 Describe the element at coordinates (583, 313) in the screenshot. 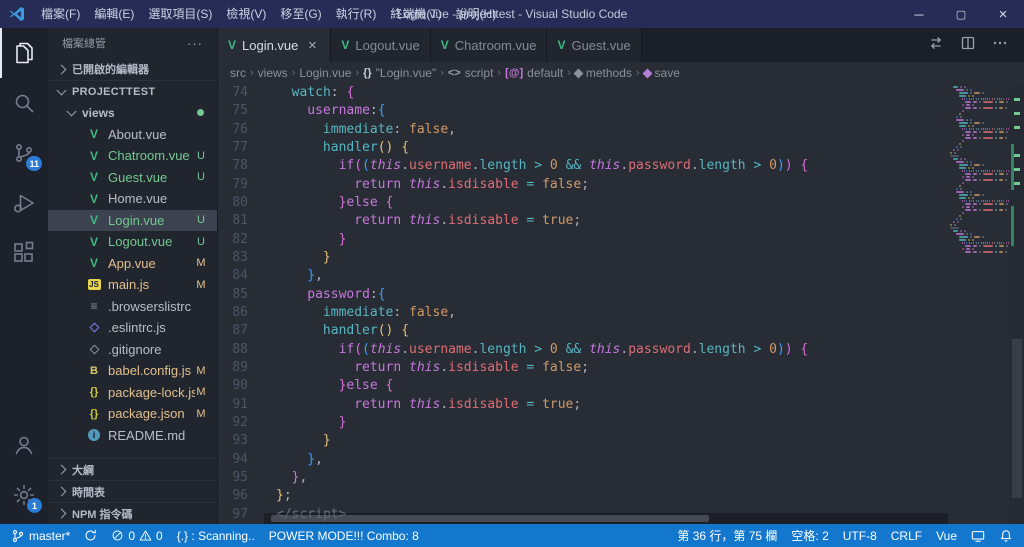

I see `code-line-86: 86 immediate: false,` at that location.